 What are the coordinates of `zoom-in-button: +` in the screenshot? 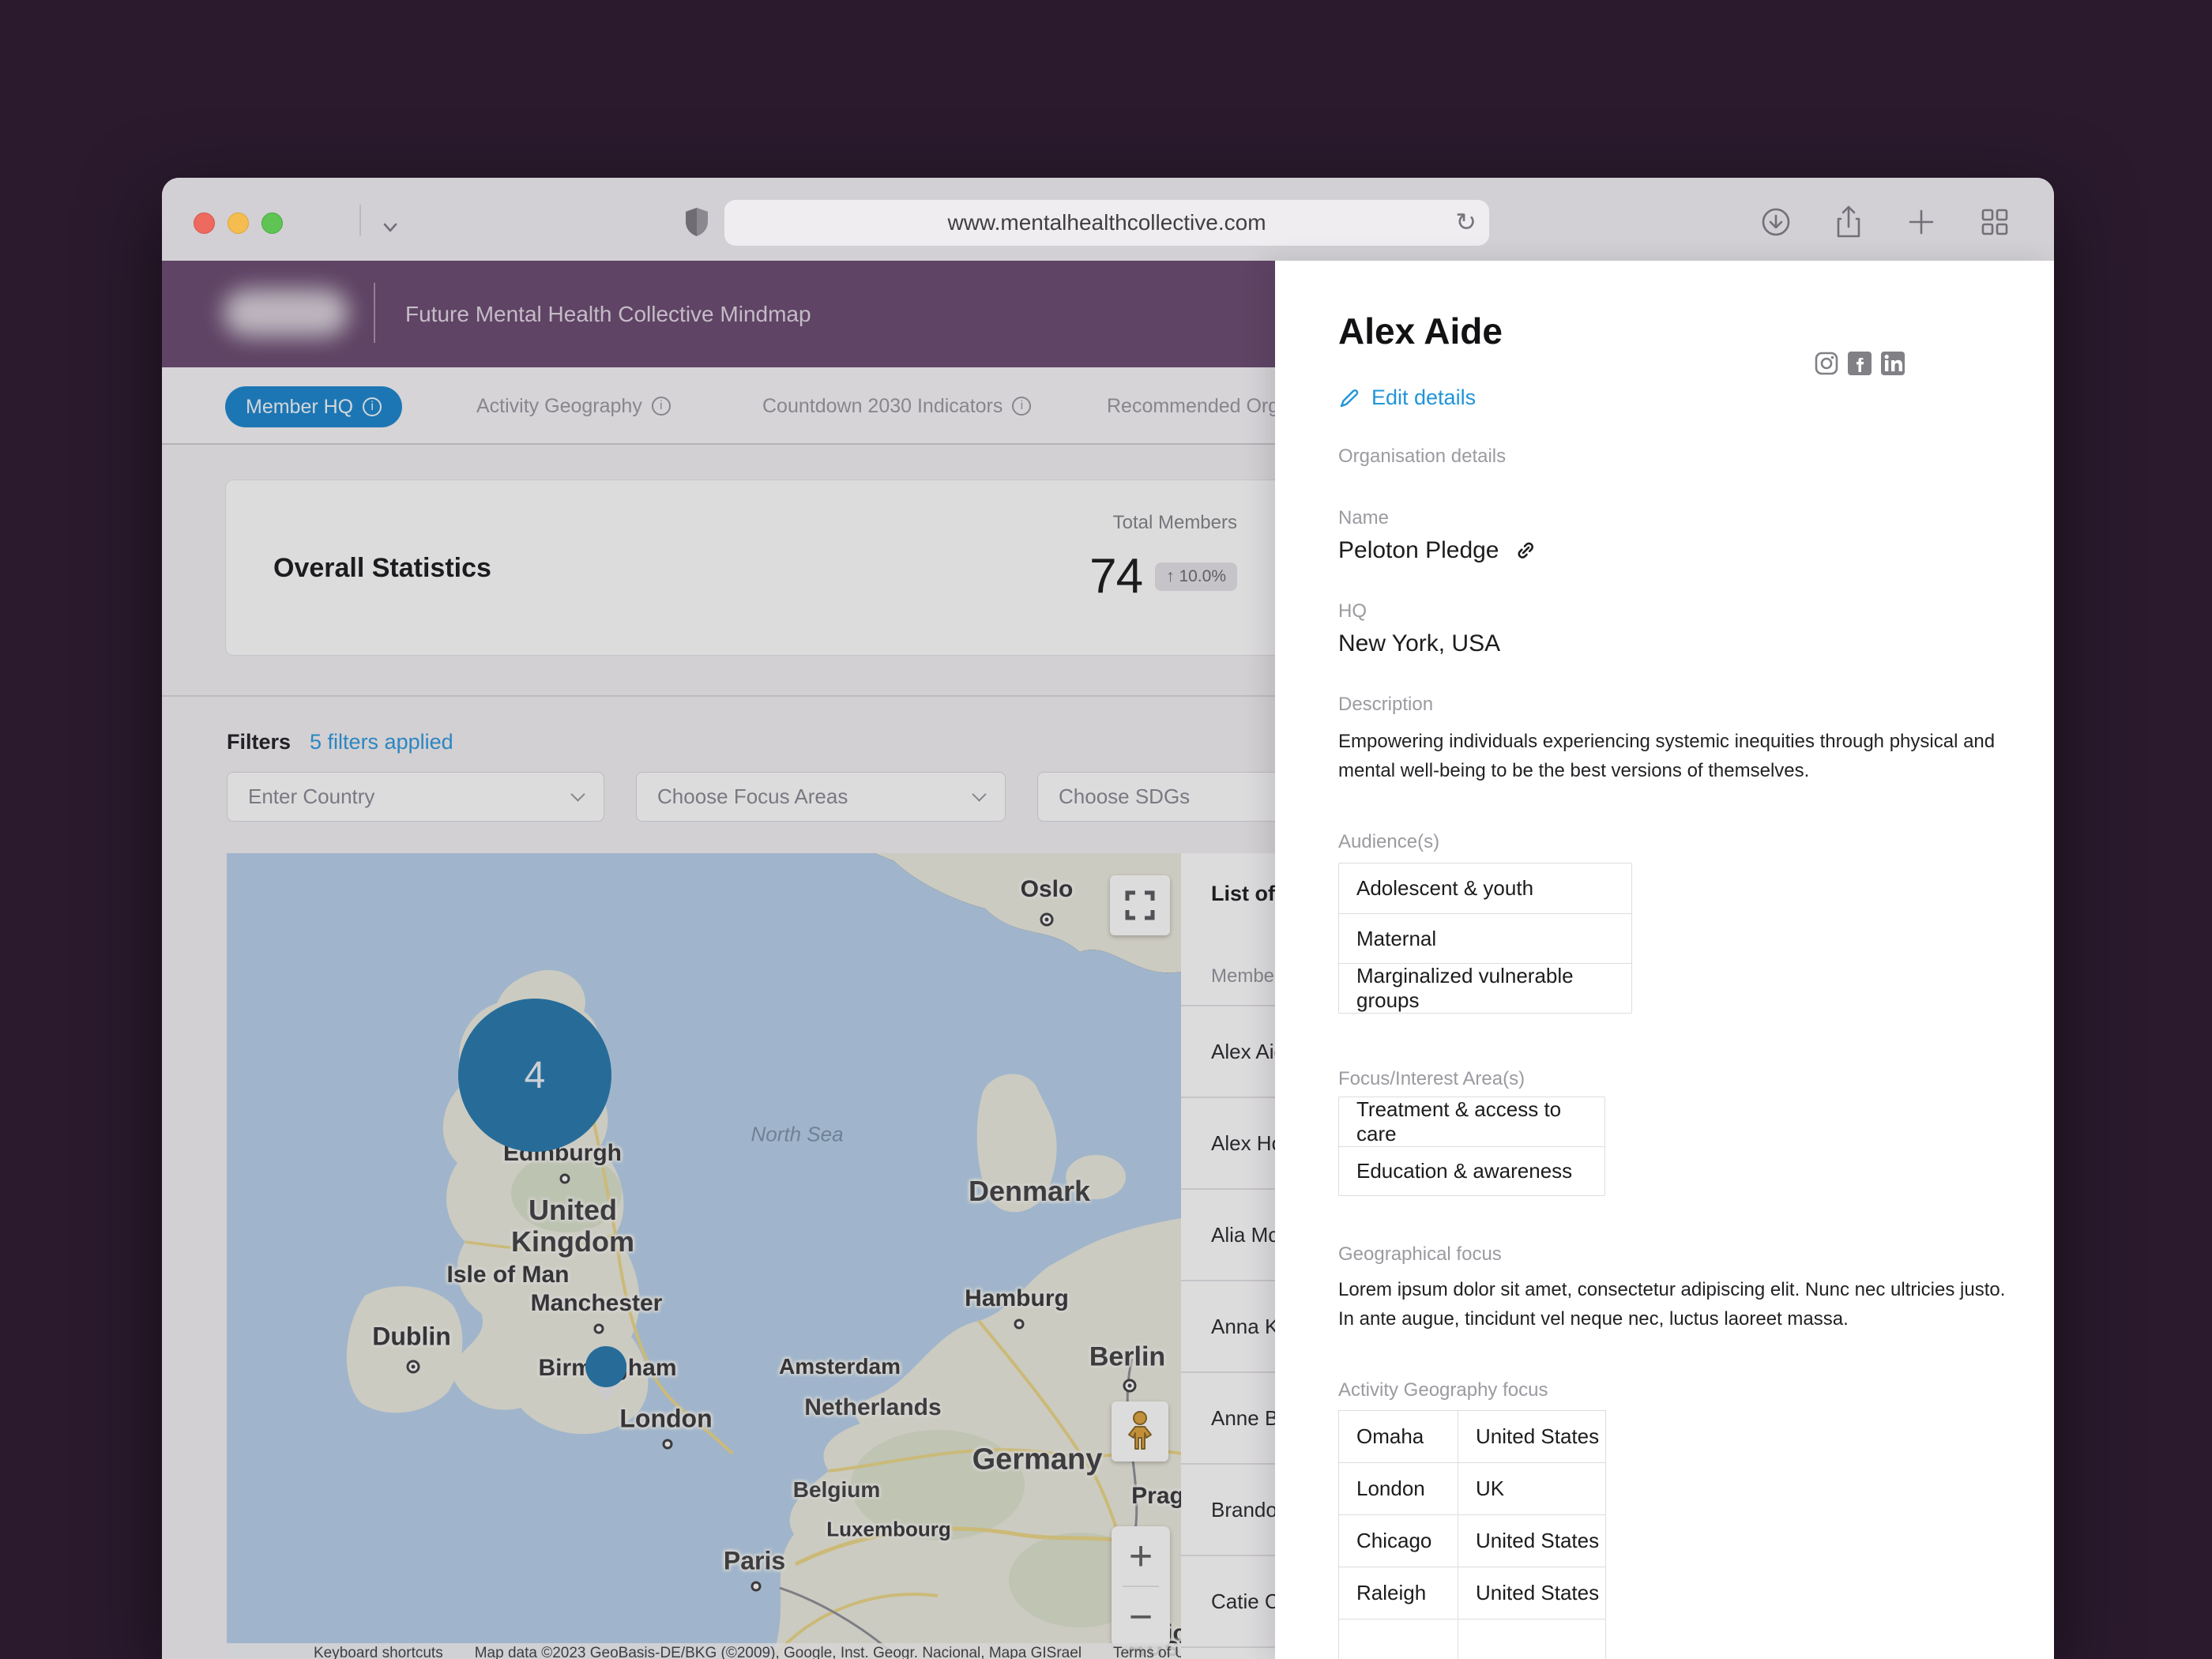 It's located at (1141, 1556).